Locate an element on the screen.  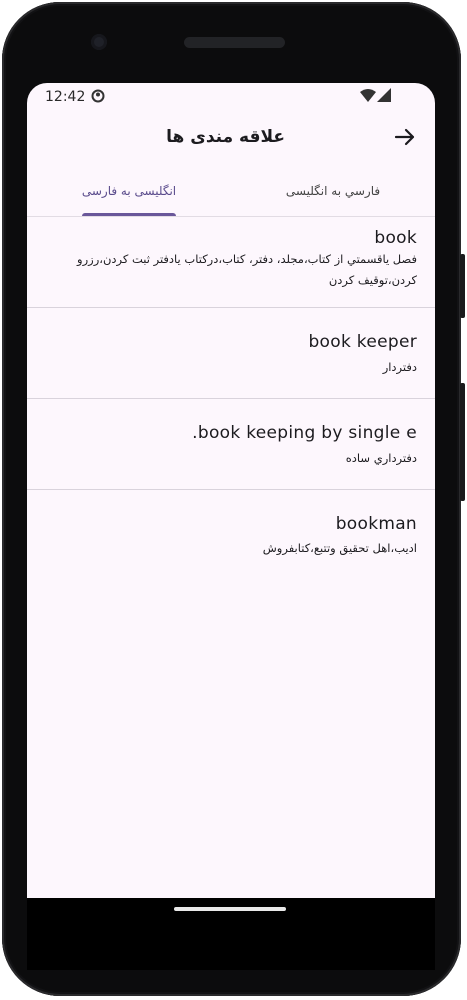
entry-meaning: اديب،اهل تحقيق وتتبع،كتابفروش is located at coordinates (339, 548).